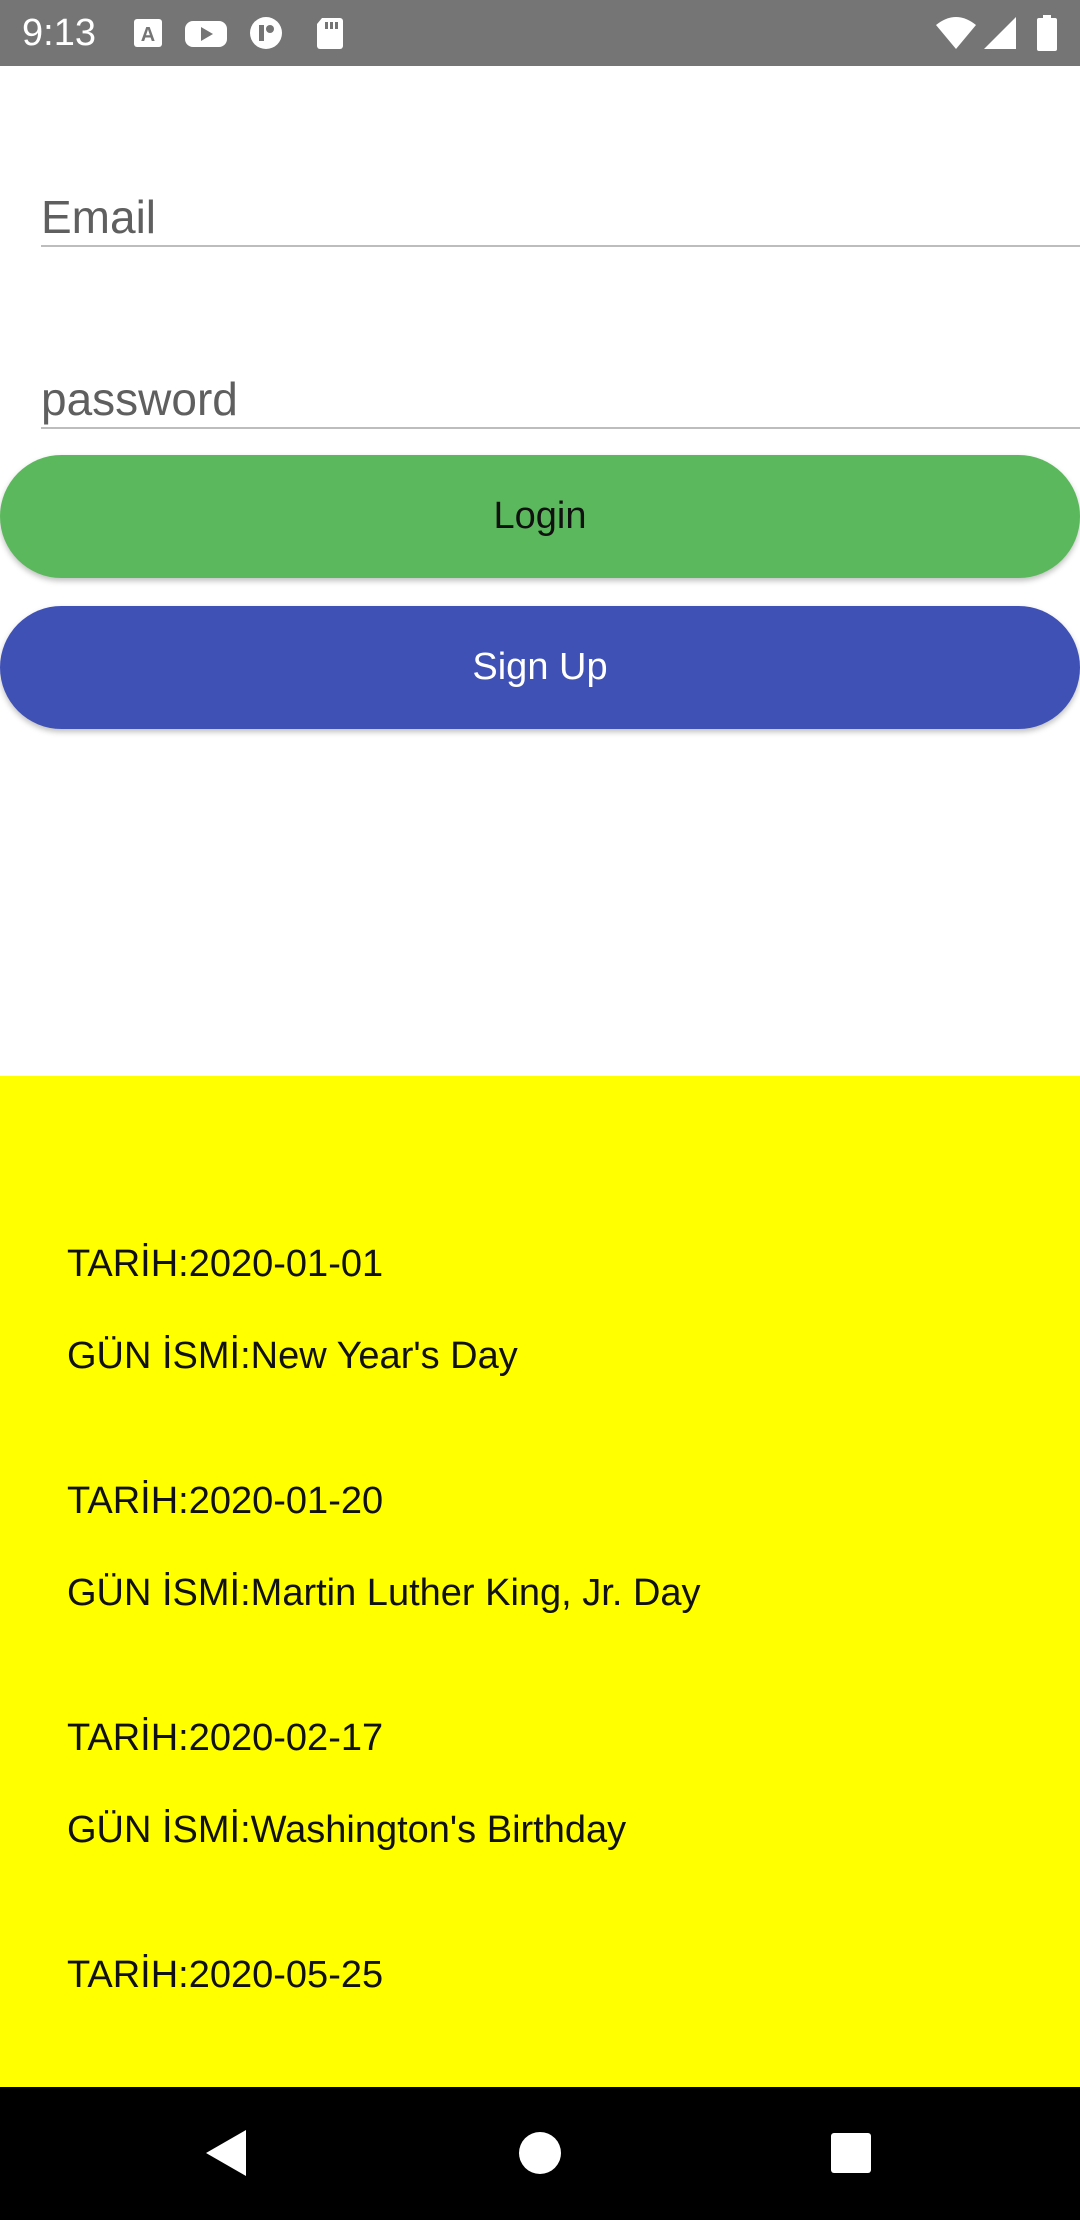 This screenshot has width=1080, height=2220. I want to click on holiday-date: TARİH:2020-02-17, so click(225, 1738).